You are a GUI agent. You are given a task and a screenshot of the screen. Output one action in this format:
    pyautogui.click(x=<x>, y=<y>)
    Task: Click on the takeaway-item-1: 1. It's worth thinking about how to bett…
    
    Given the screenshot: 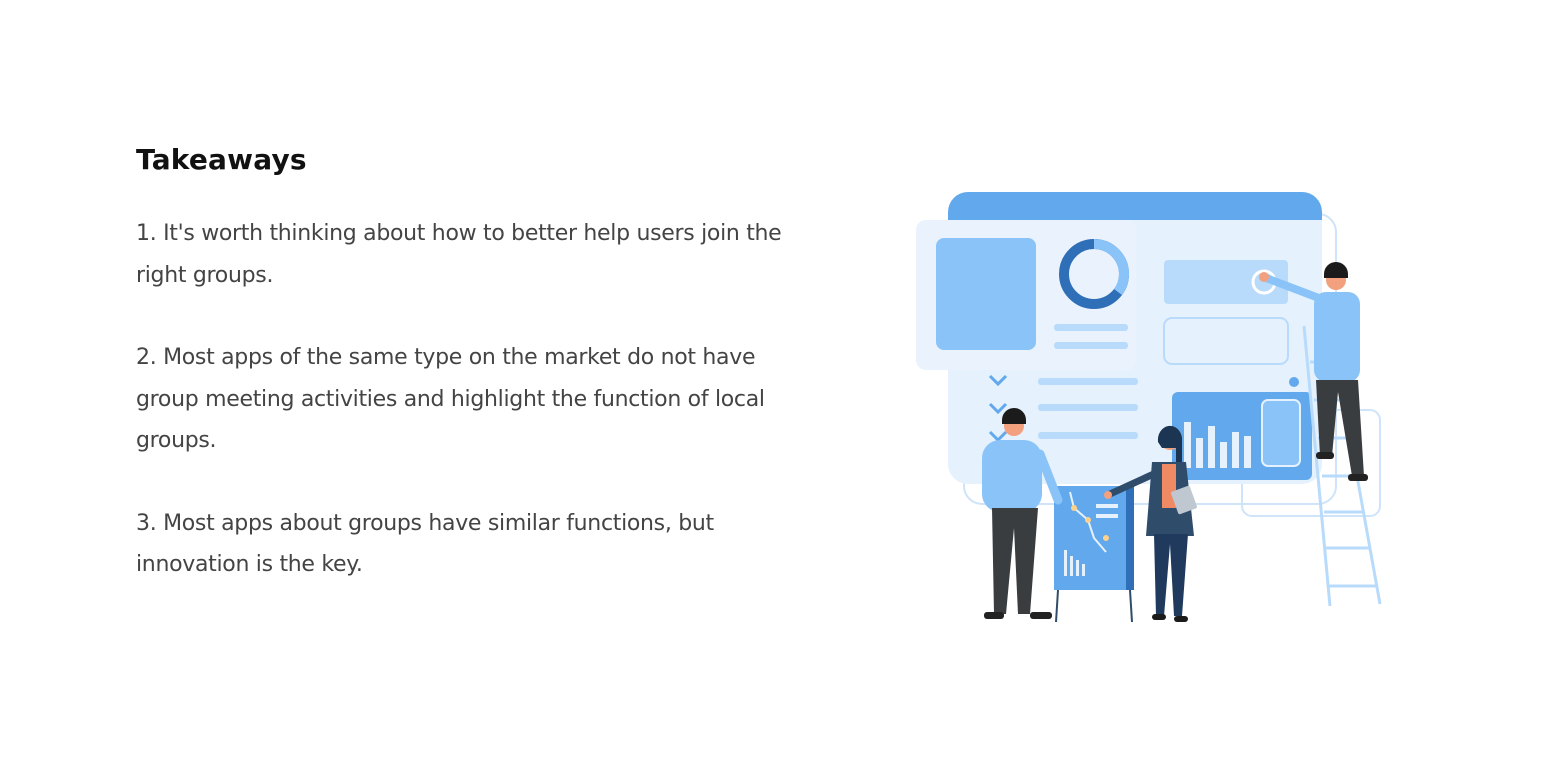 What is the action you would take?
    pyautogui.click(x=459, y=254)
    